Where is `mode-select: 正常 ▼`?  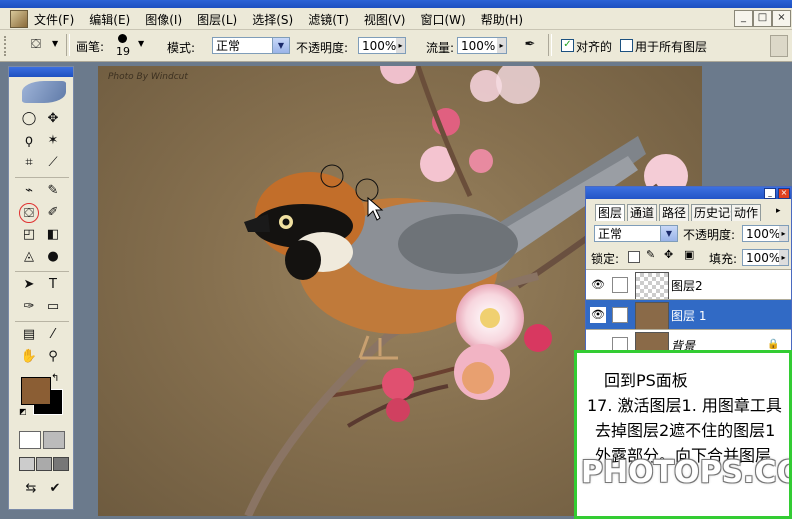 mode-select: 正常 ▼ is located at coordinates (251, 45).